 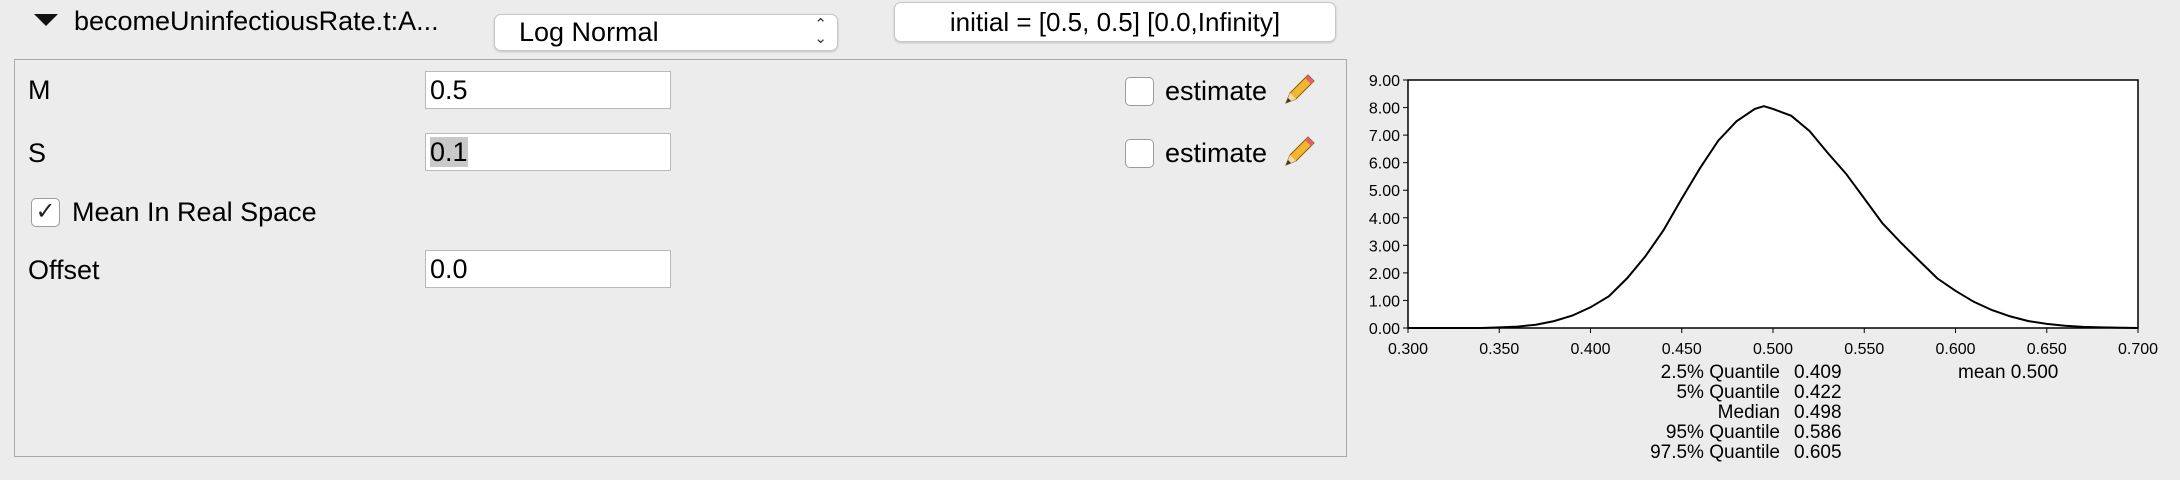 I want to click on quantile-row: 5% Quantile 0.422, so click(x=1701, y=392).